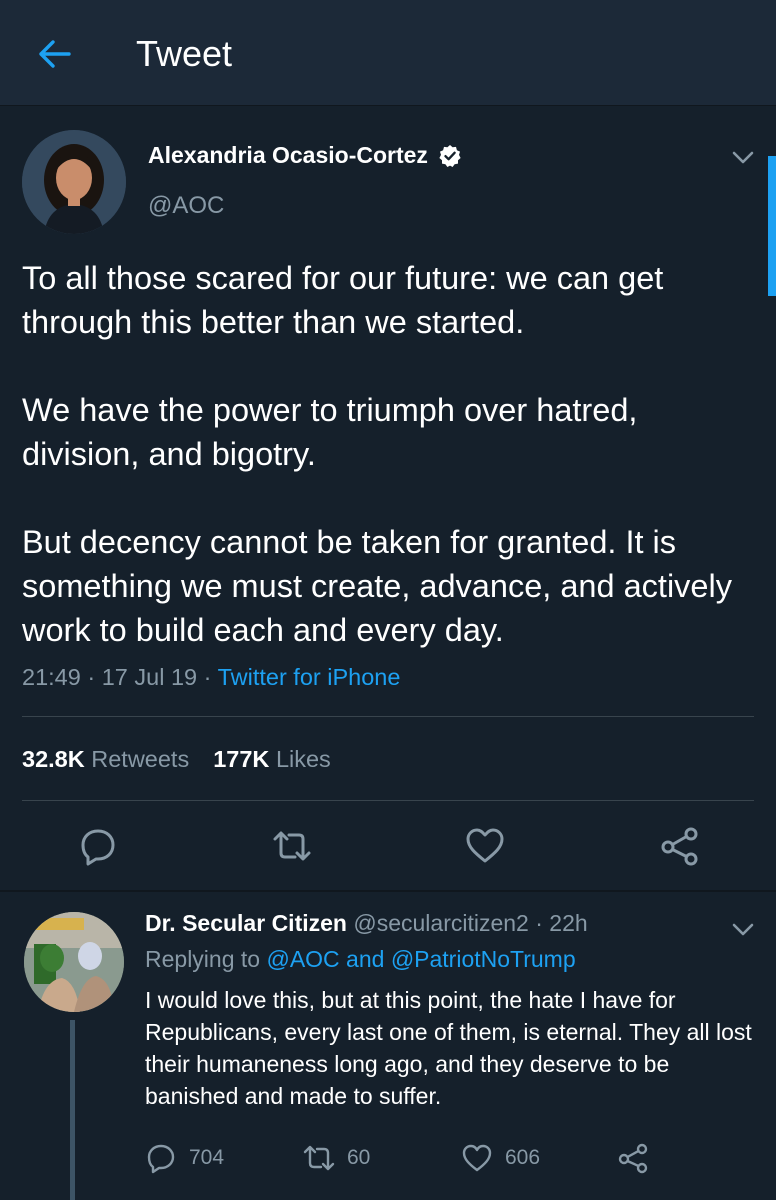  I want to click on verified-badge-icon, so click(450, 155).